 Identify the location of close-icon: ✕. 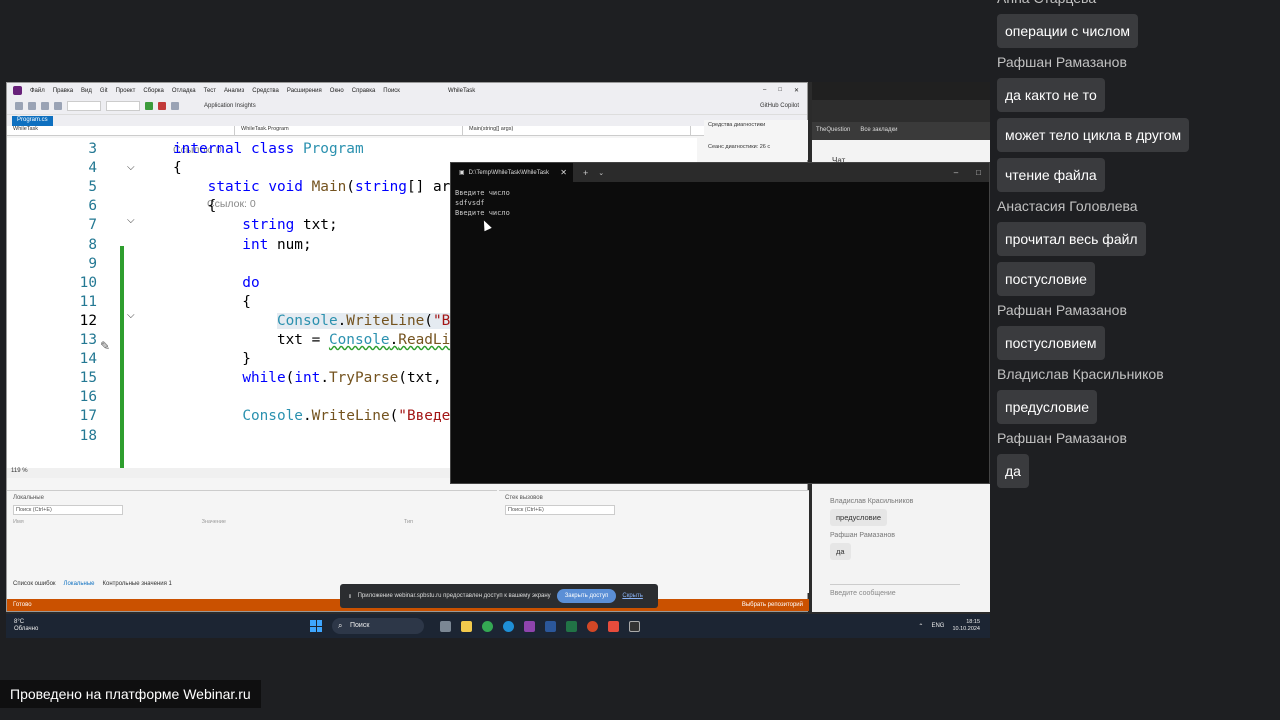
(796, 90).